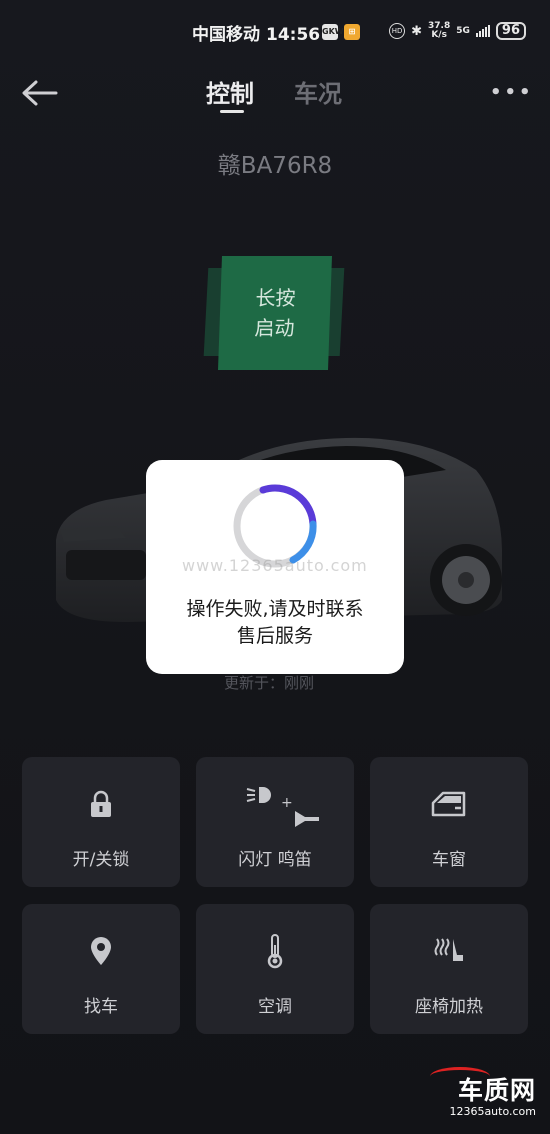  What do you see at coordinates (463, 31) in the screenshot?
I see `net-type: 5G` at bounding box center [463, 31].